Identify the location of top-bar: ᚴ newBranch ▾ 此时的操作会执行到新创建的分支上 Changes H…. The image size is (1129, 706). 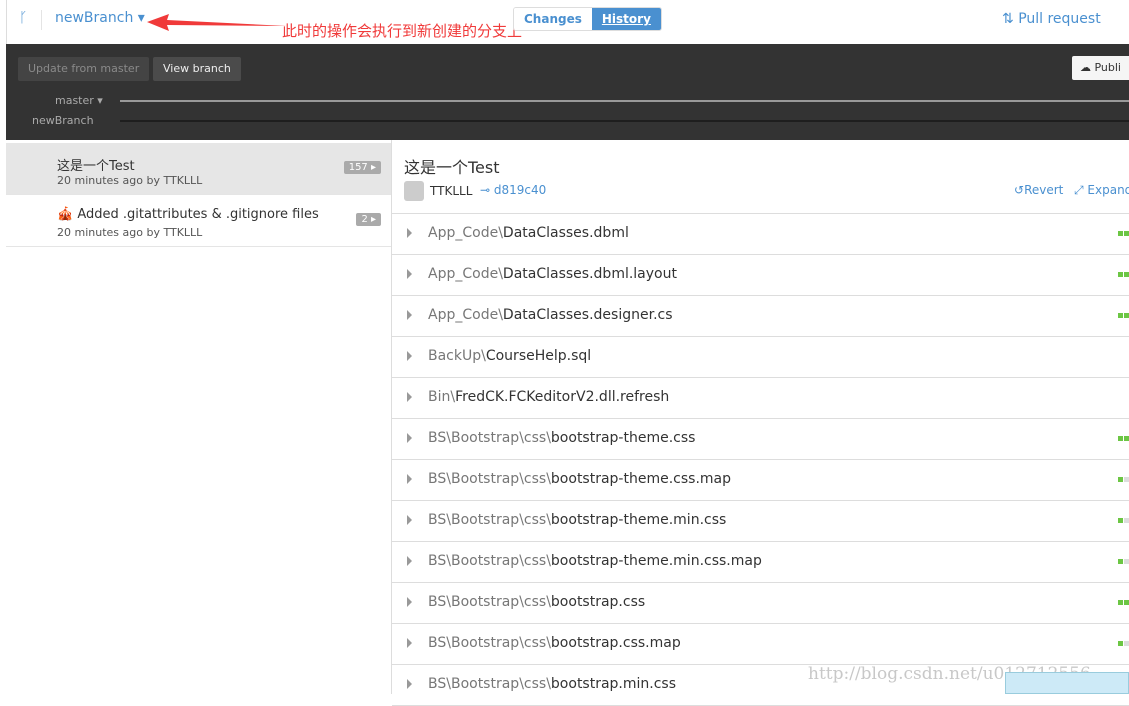
(567, 22).